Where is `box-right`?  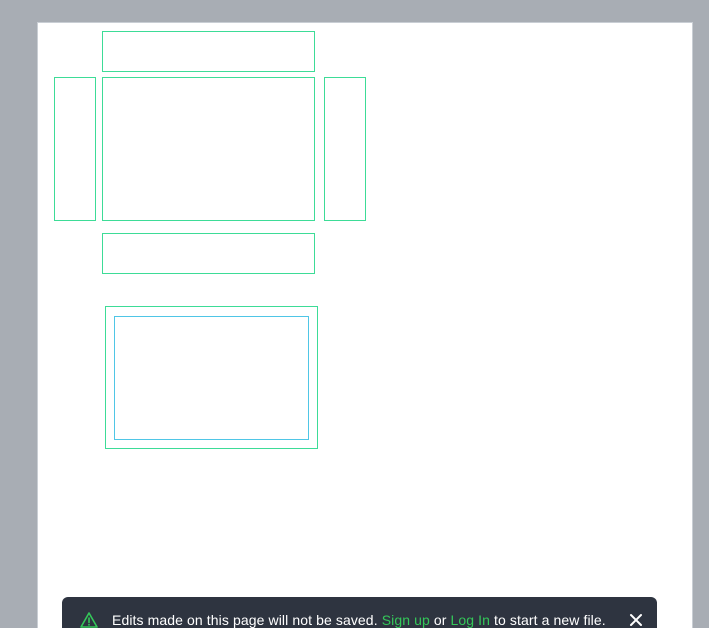 box-right is located at coordinates (345, 149).